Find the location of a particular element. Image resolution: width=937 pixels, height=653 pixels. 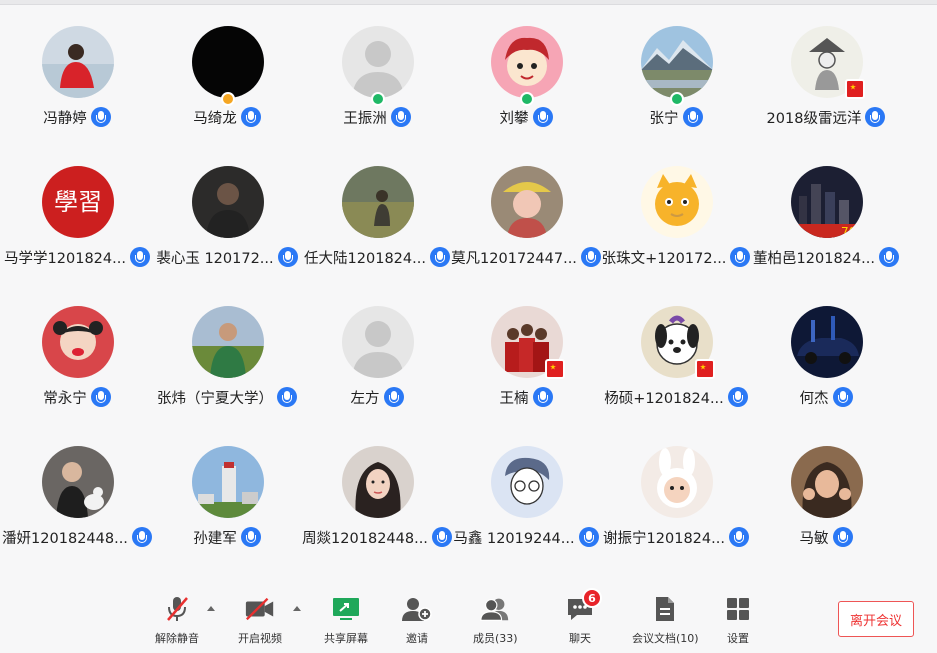

participant-tile: 马敏 is located at coordinates (826, 495).